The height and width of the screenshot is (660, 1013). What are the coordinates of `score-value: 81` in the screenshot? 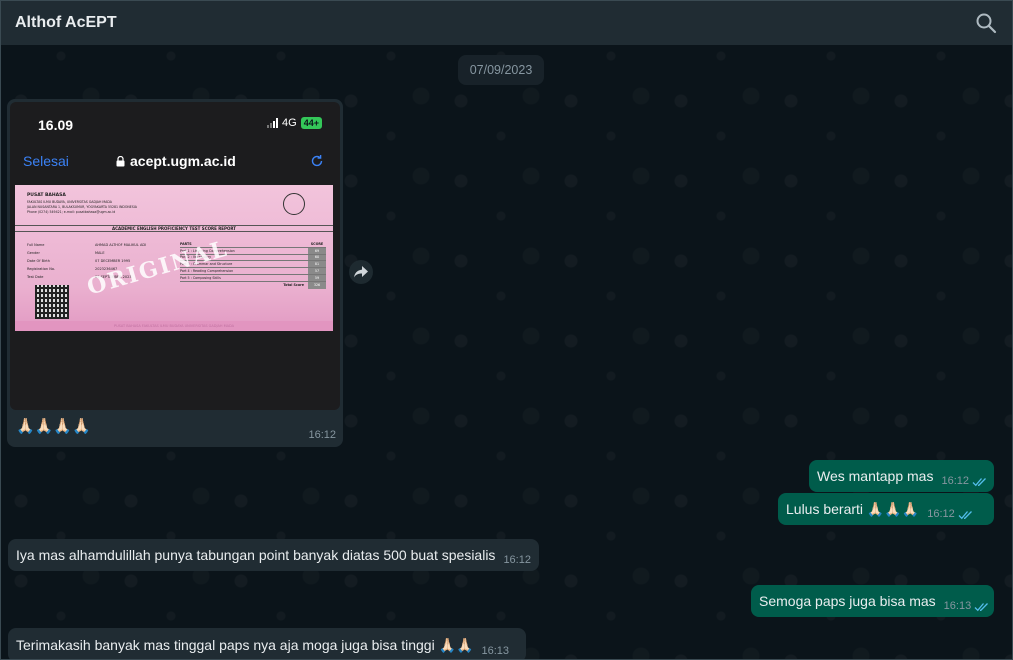 It's located at (317, 264).